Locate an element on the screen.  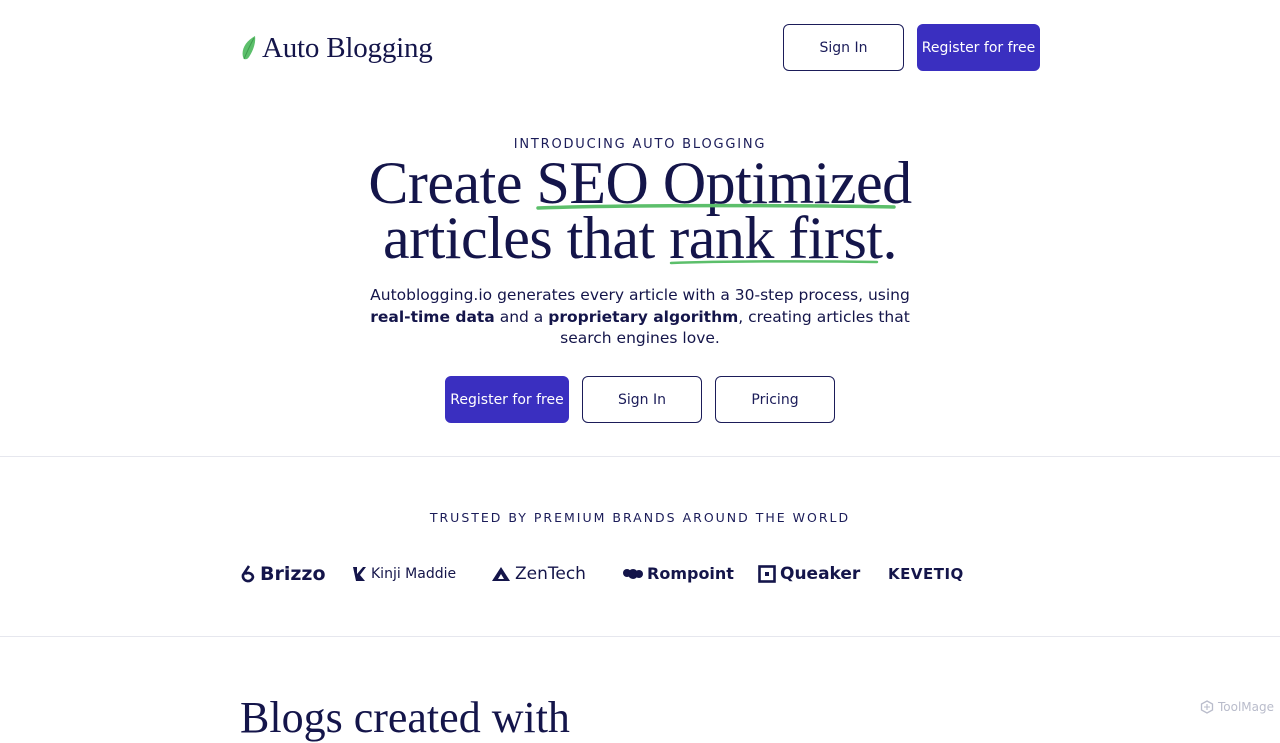
logo-zentech: ZenTech is located at coordinates (538, 574).